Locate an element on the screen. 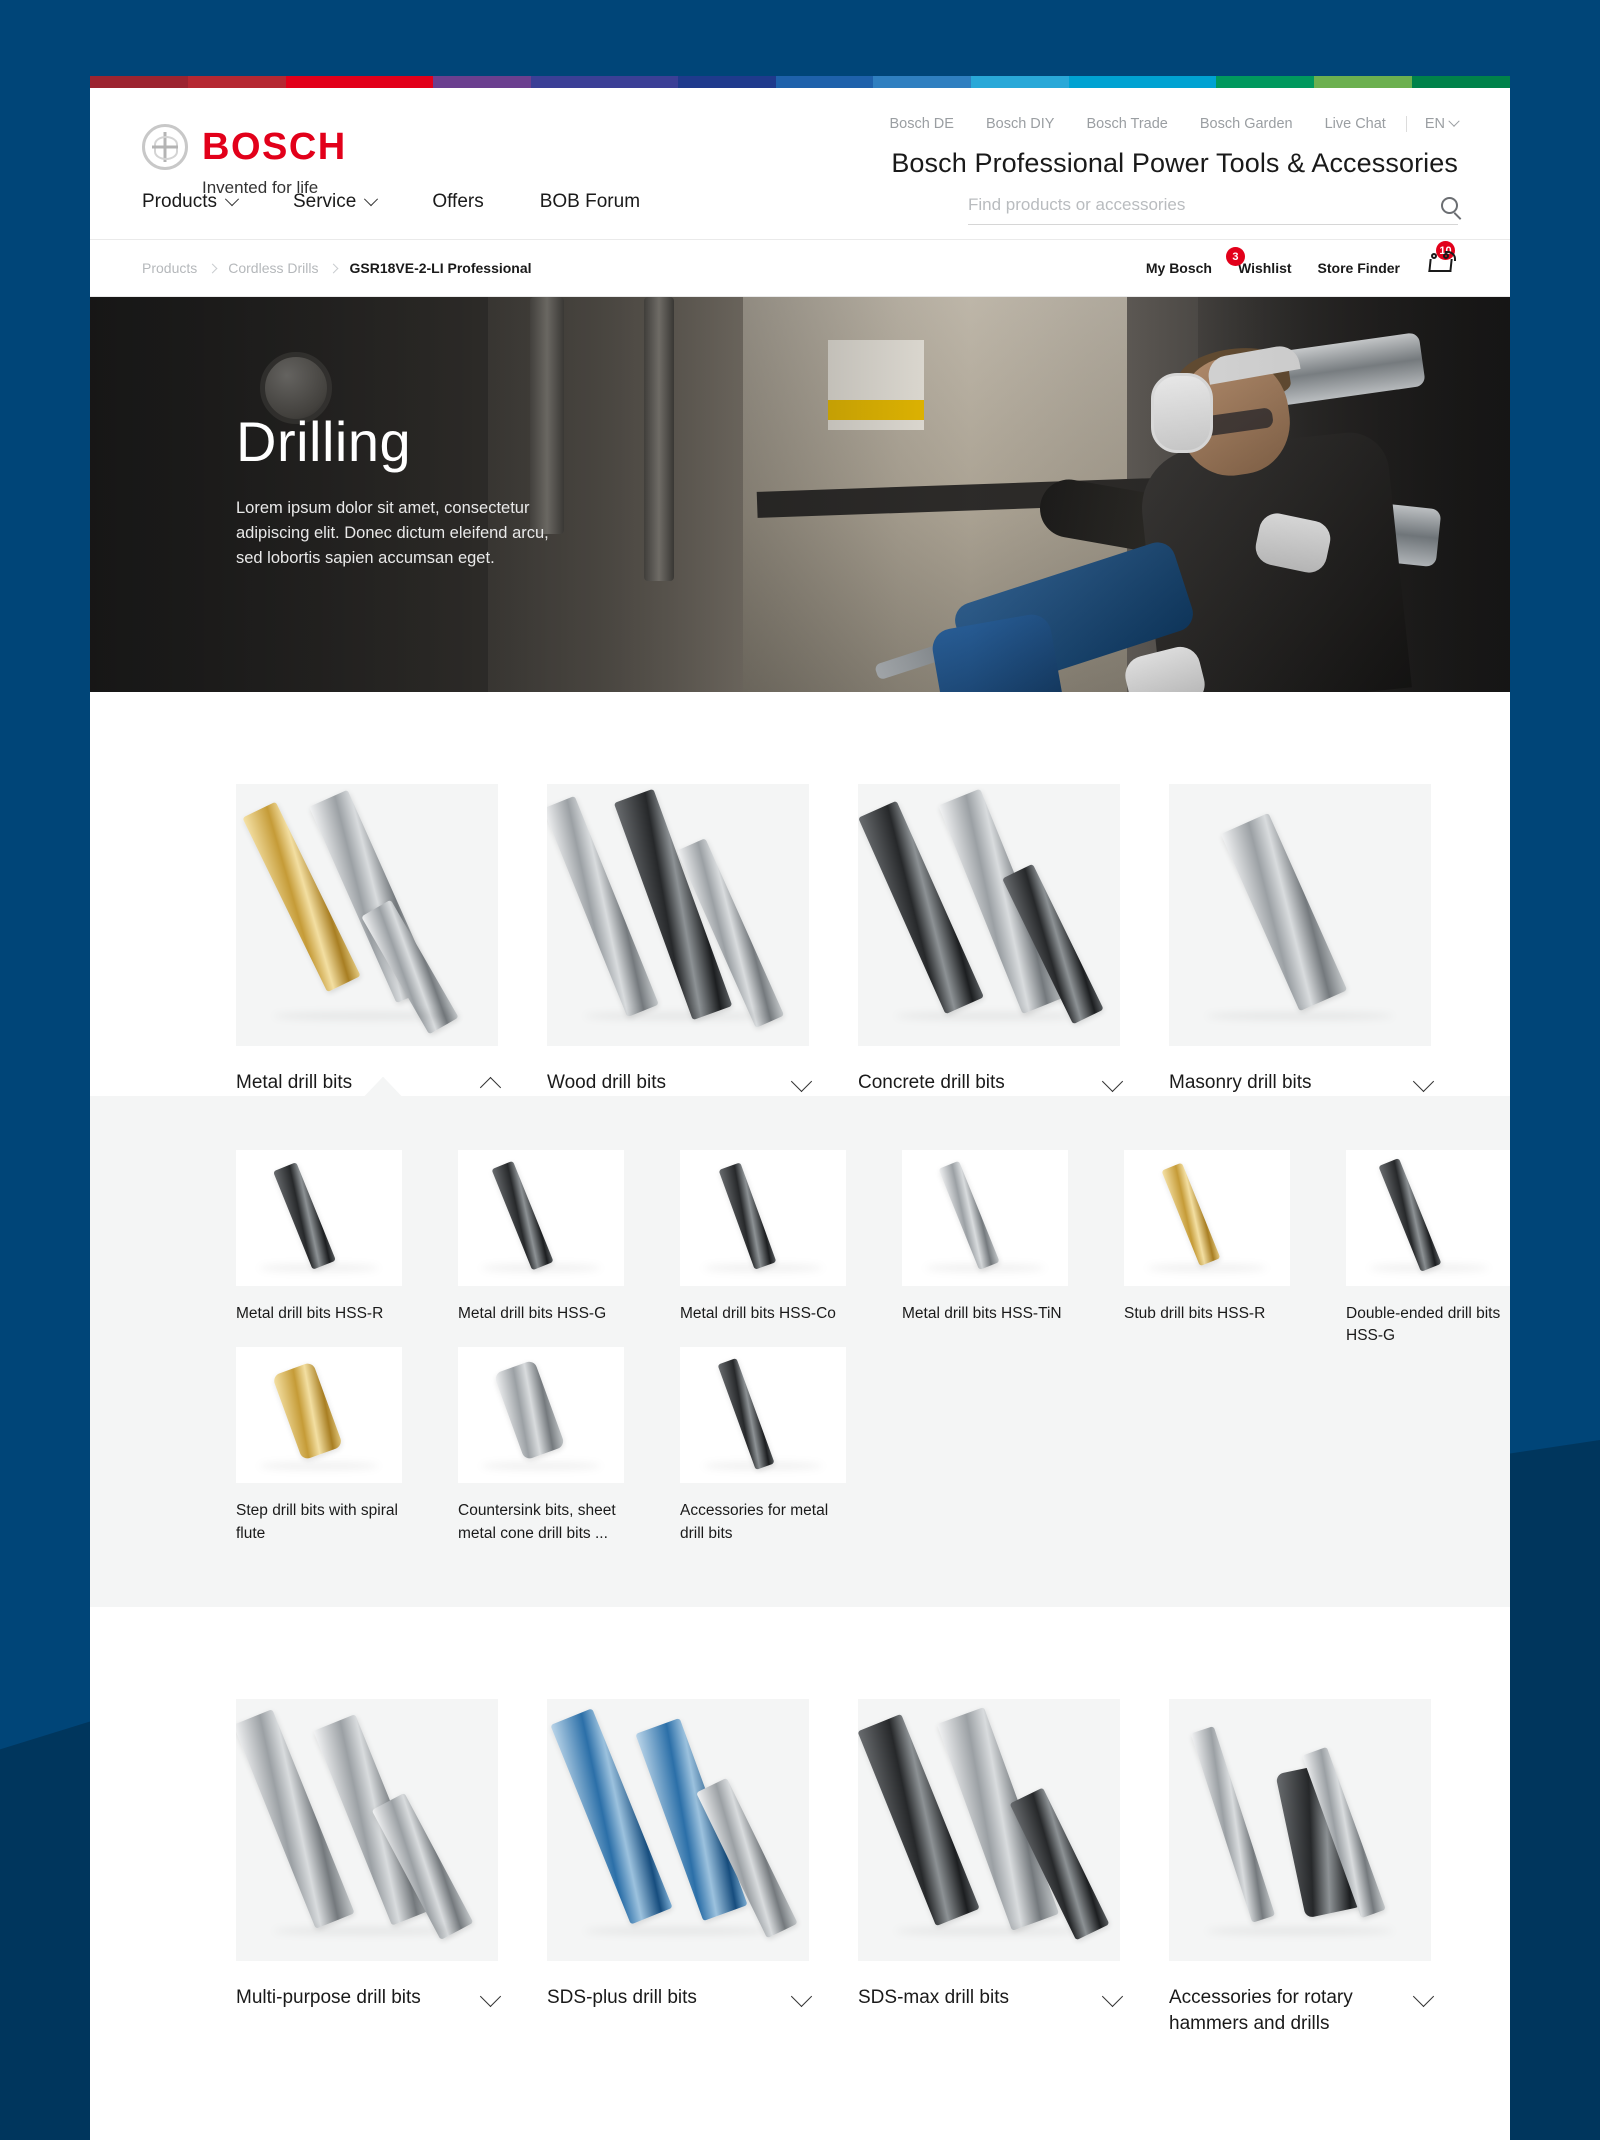 This screenshot has height=2140, width=1600. category-label-row: SDS-plus drill bits is located at coordinates (680, 1998).